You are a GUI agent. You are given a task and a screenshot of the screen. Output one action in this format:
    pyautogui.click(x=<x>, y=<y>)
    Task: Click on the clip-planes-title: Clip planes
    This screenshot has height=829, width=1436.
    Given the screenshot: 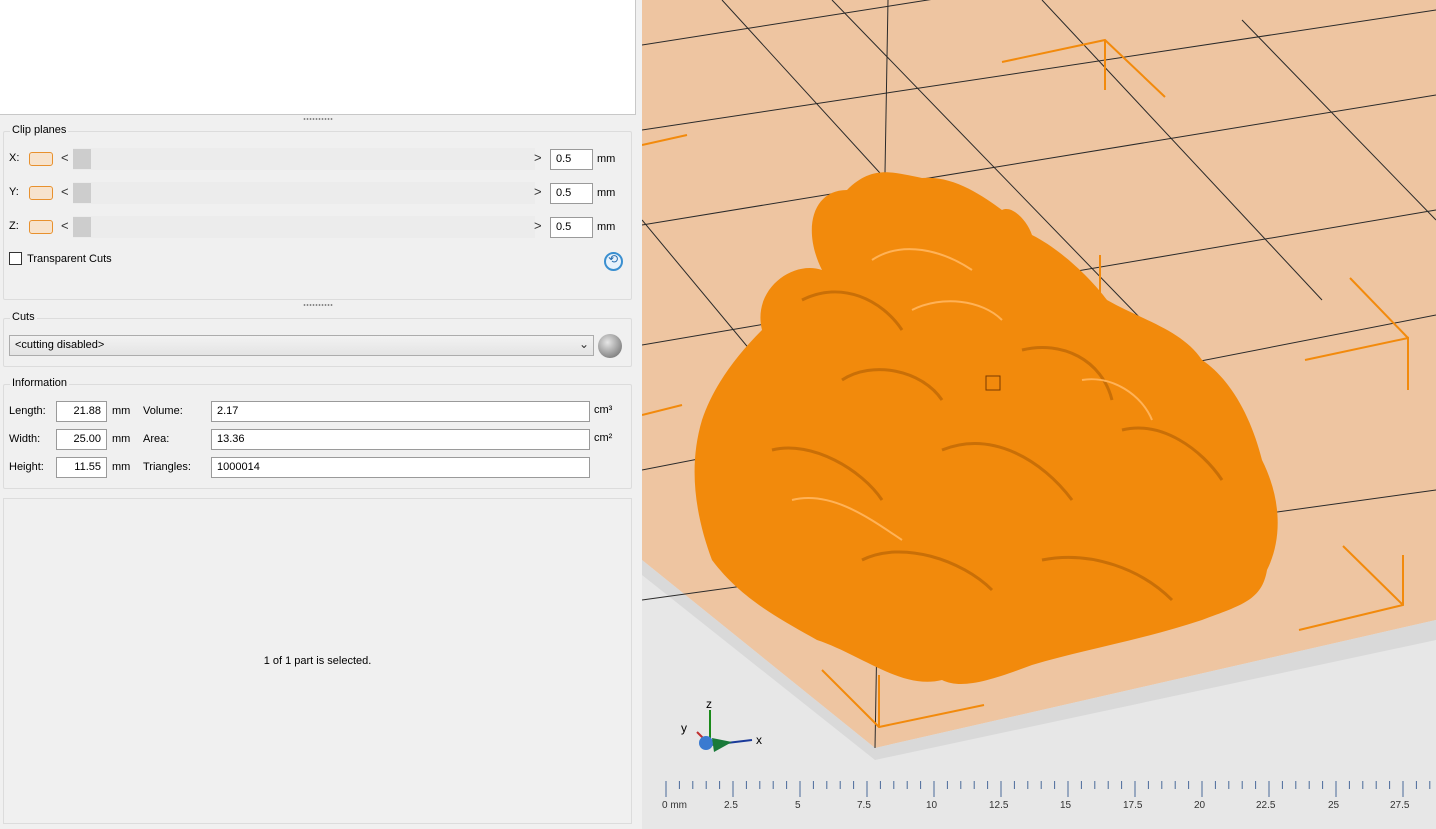 What is the action you would take?
    pyautogui.click(x=39, y=130)
    